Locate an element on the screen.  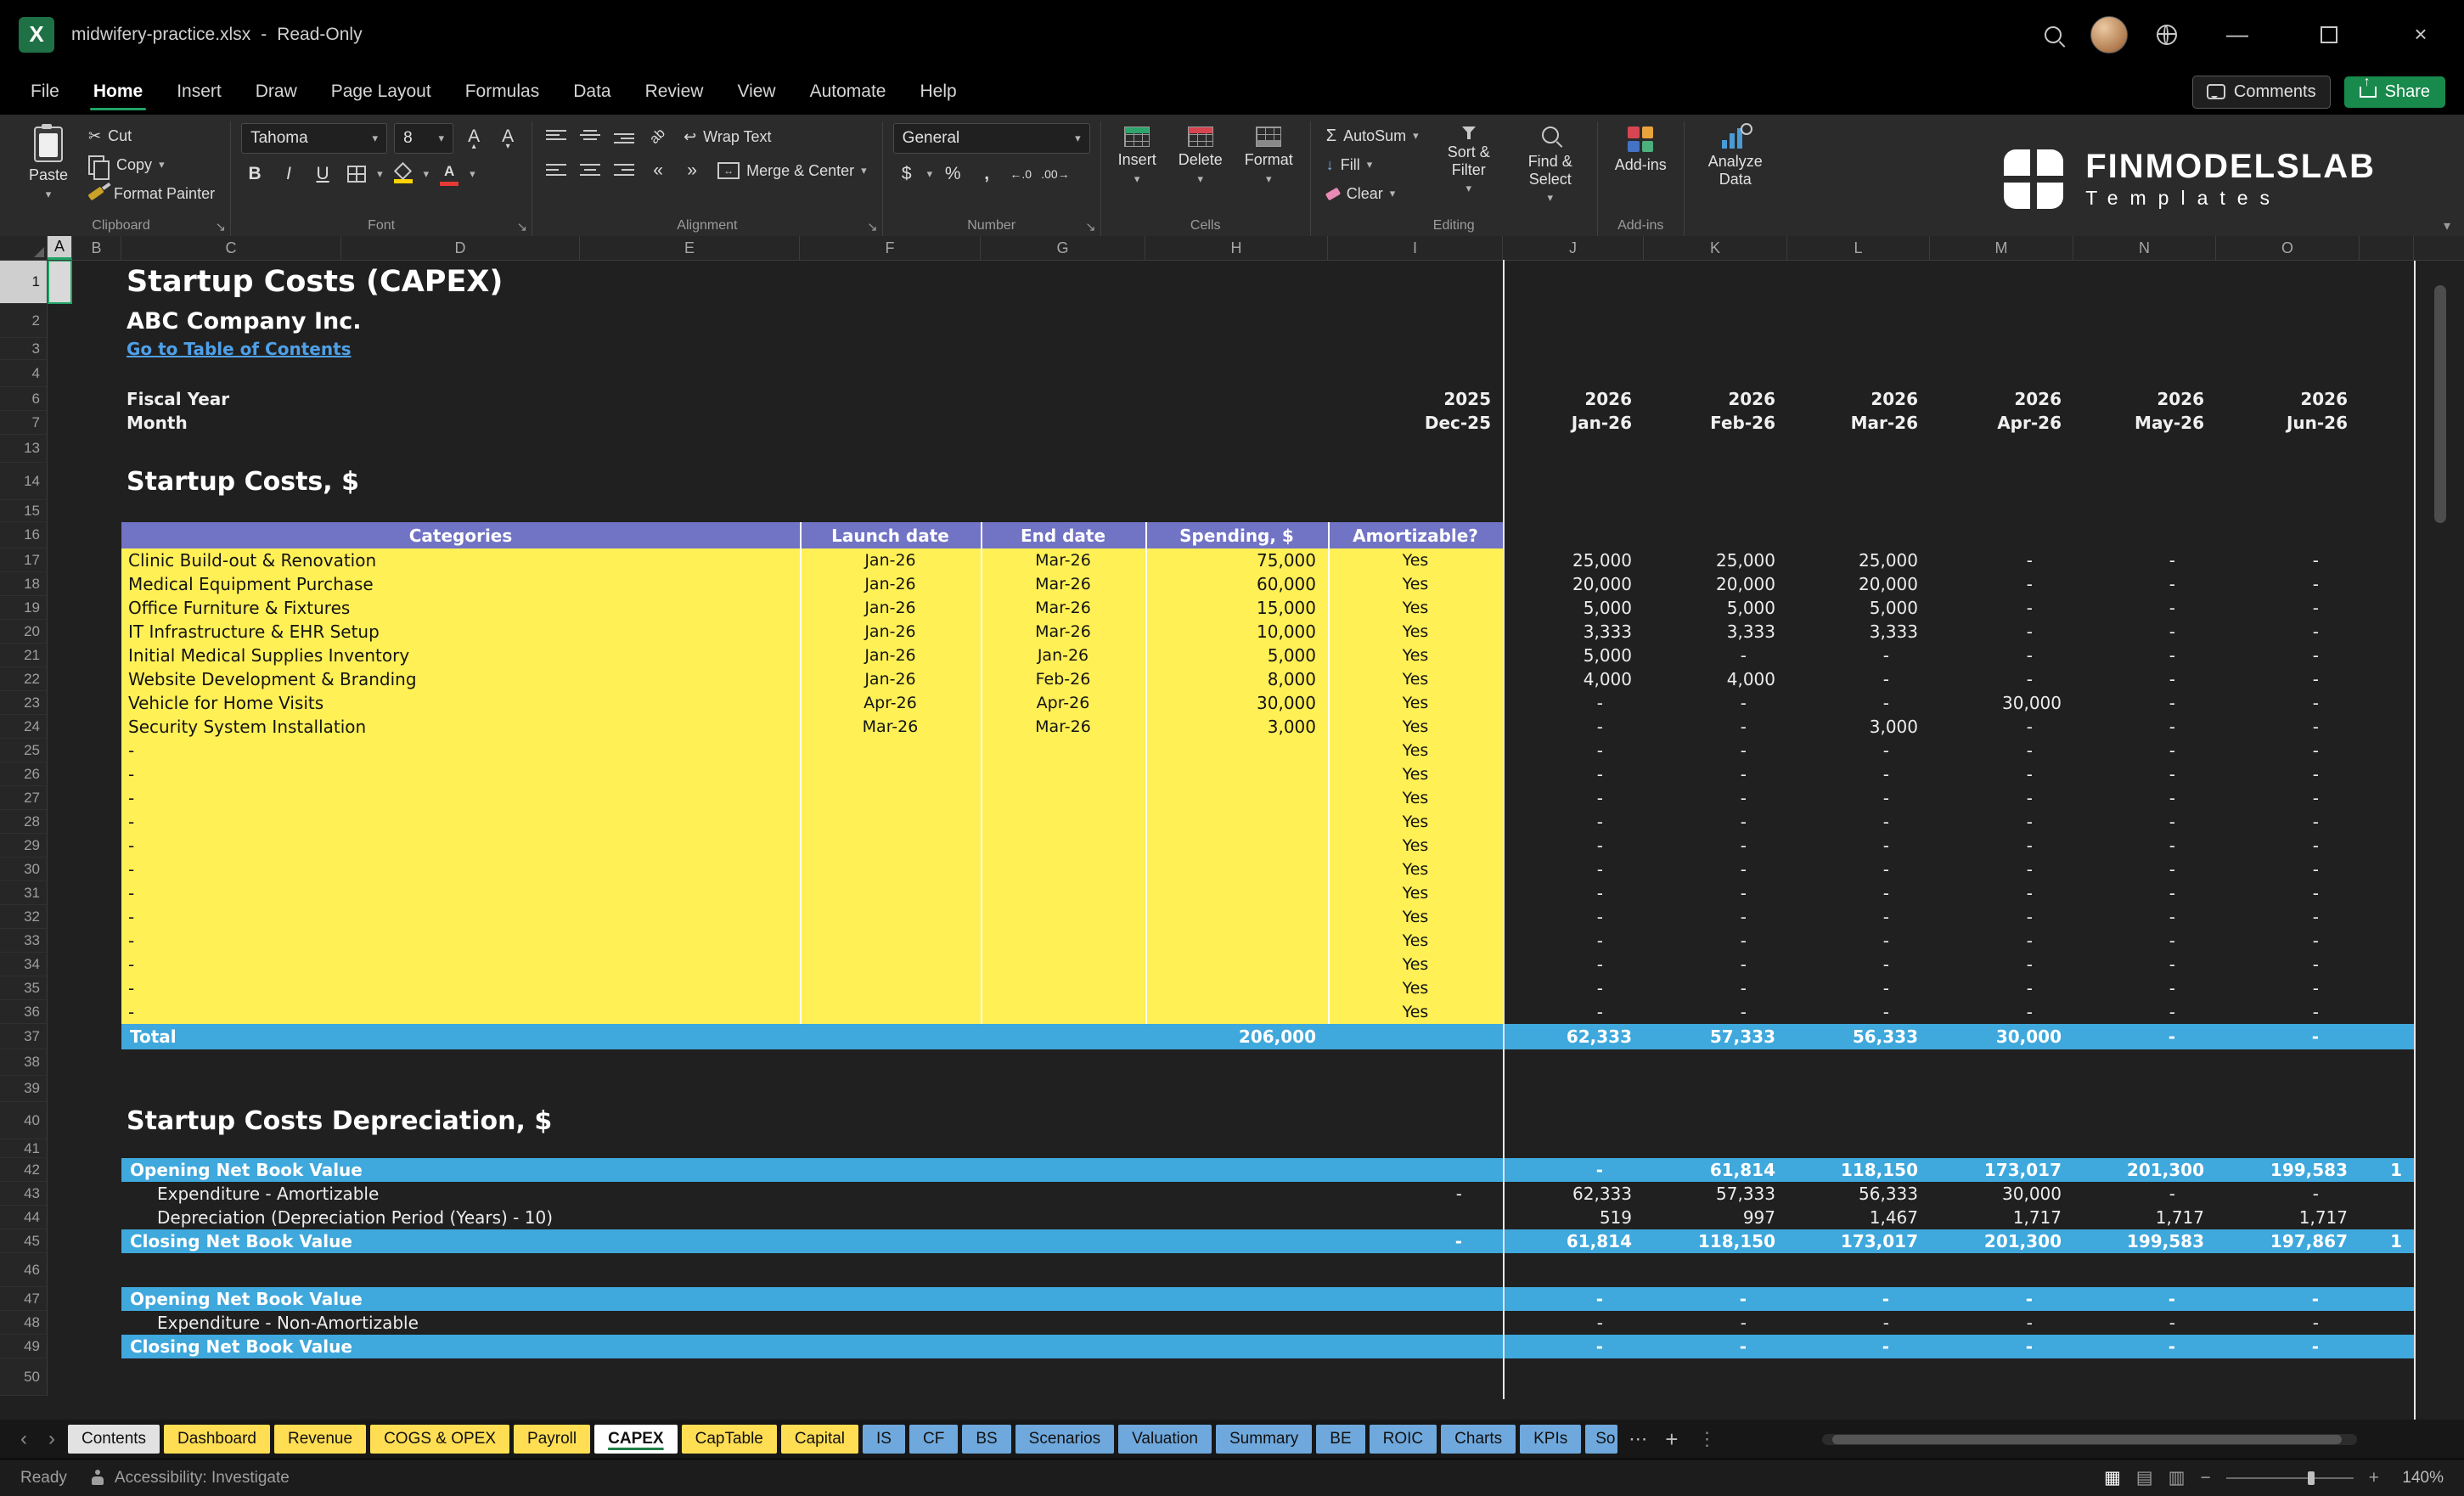
menu-file: File is located at coordinates (45, 92).